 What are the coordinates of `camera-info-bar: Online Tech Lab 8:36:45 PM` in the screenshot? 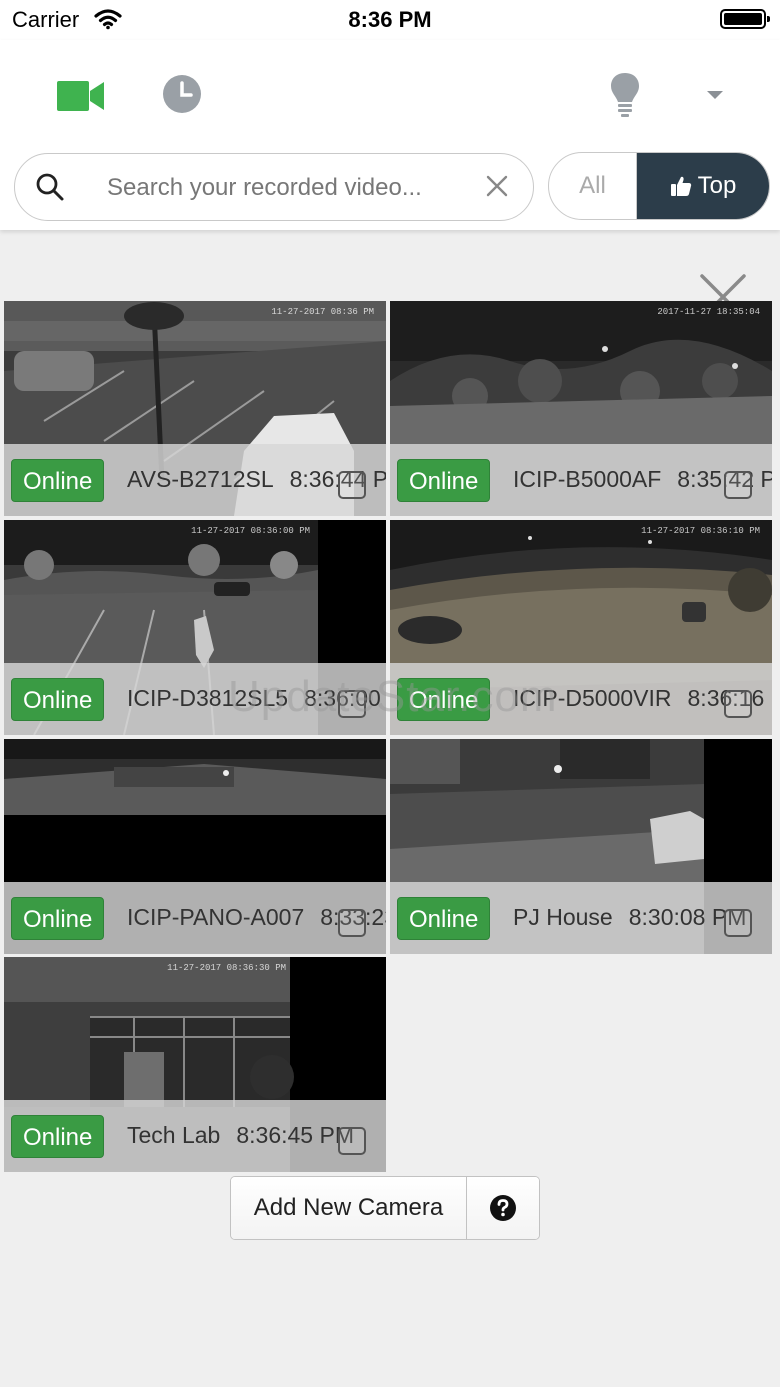 It's located at (195, 1136).